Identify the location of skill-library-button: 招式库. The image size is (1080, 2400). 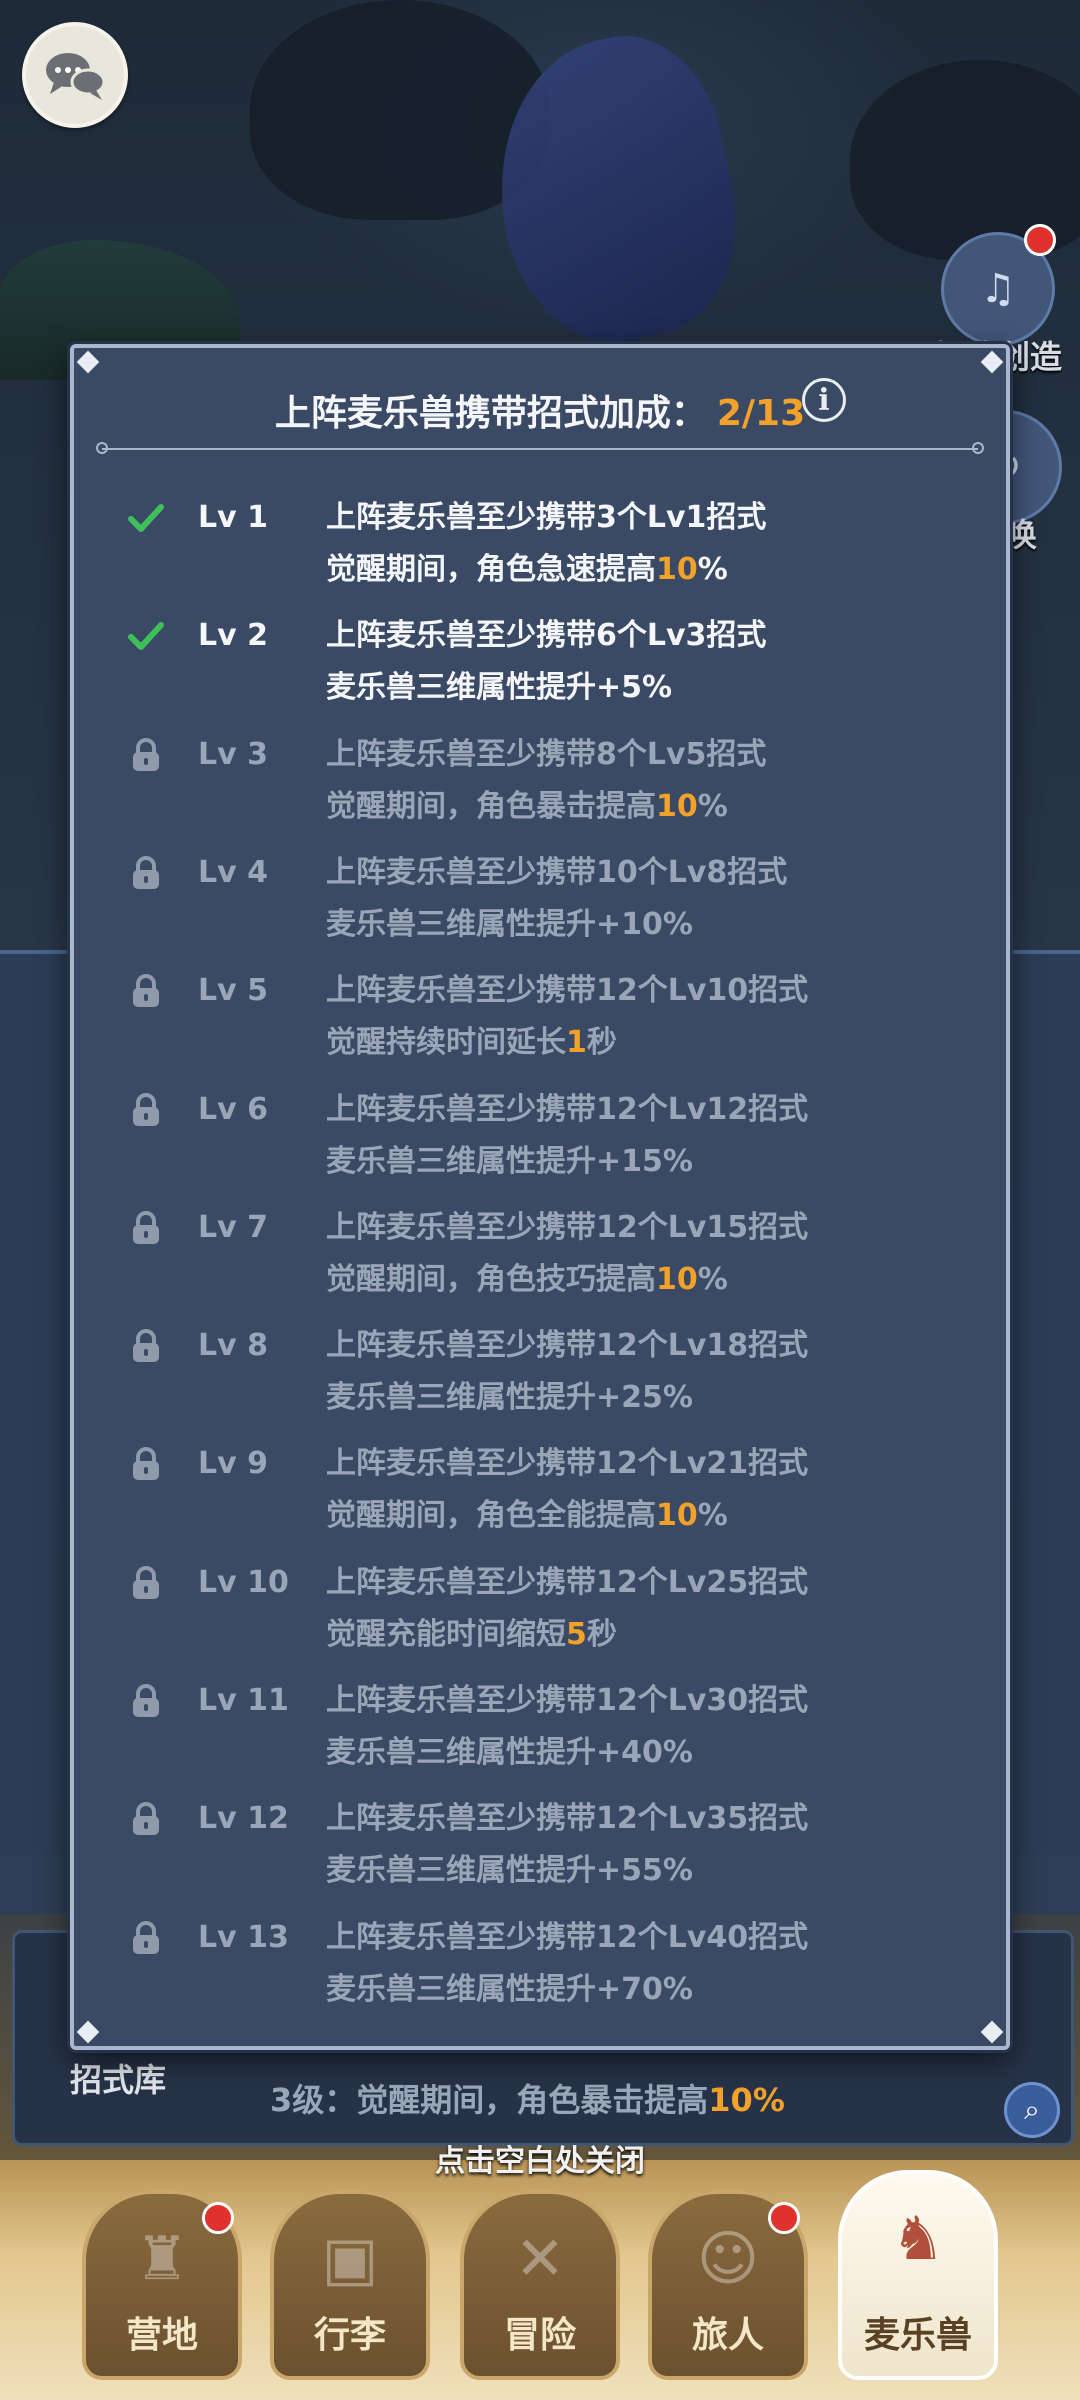
(118, 2078).